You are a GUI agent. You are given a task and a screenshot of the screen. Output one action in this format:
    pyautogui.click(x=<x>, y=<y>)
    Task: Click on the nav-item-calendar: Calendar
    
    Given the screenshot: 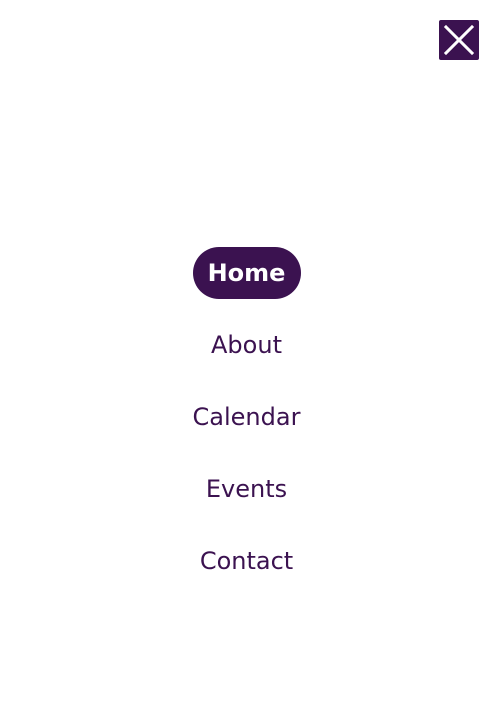 What is the action you would take?
    pyautogui.click(x=247, y=417)
    